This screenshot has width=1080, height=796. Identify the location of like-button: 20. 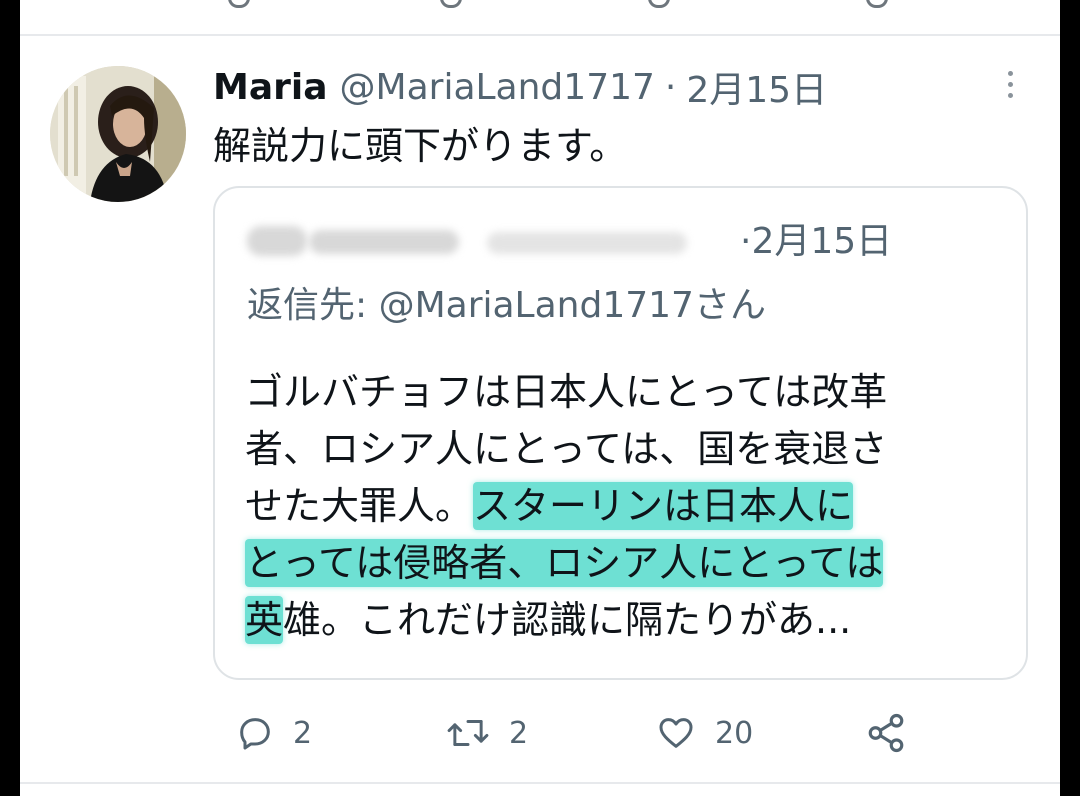
(704, 733).